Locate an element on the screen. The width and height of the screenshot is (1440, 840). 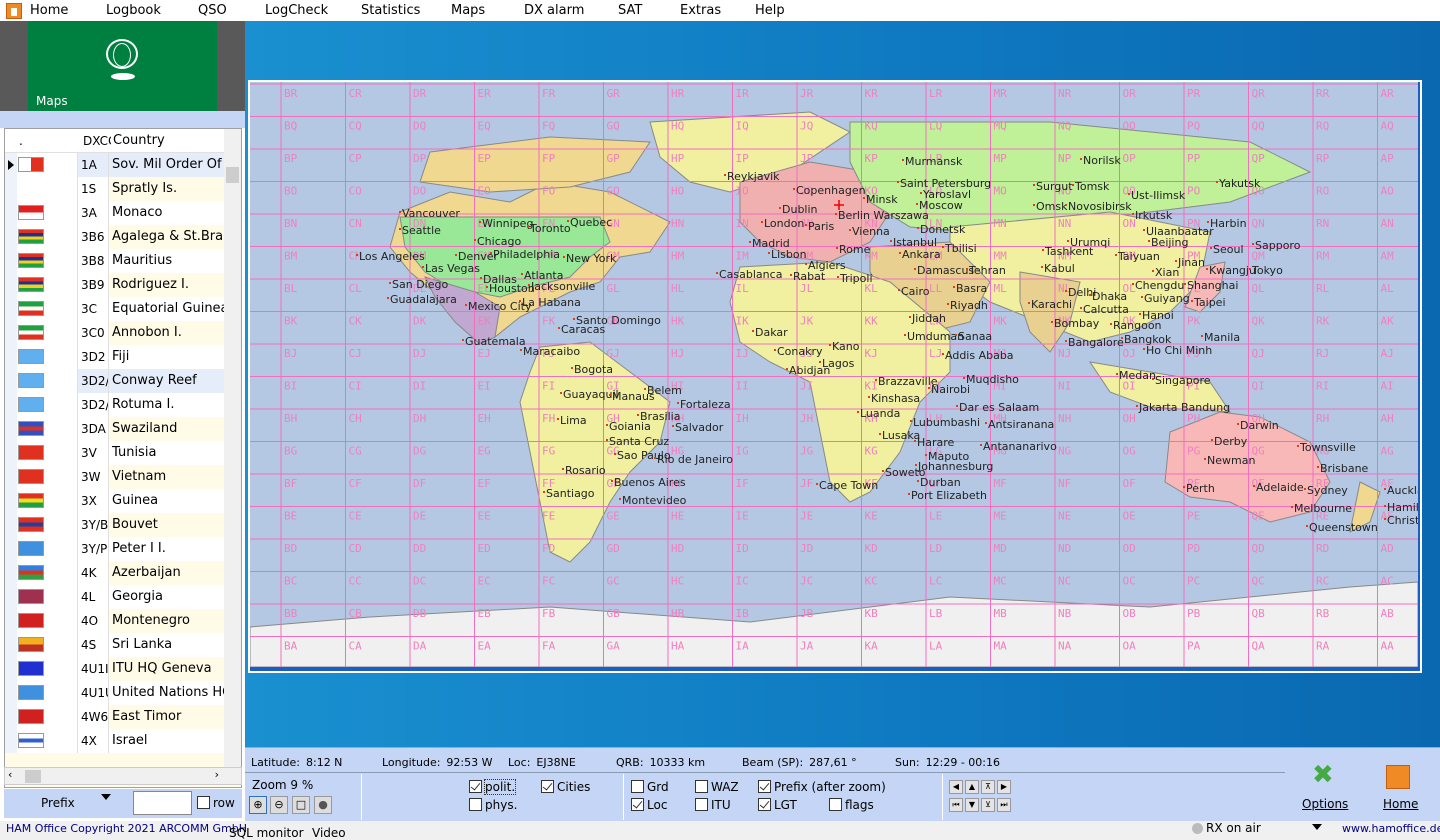
table-row: 3V Tunisia is located at coordinates (123, 452).